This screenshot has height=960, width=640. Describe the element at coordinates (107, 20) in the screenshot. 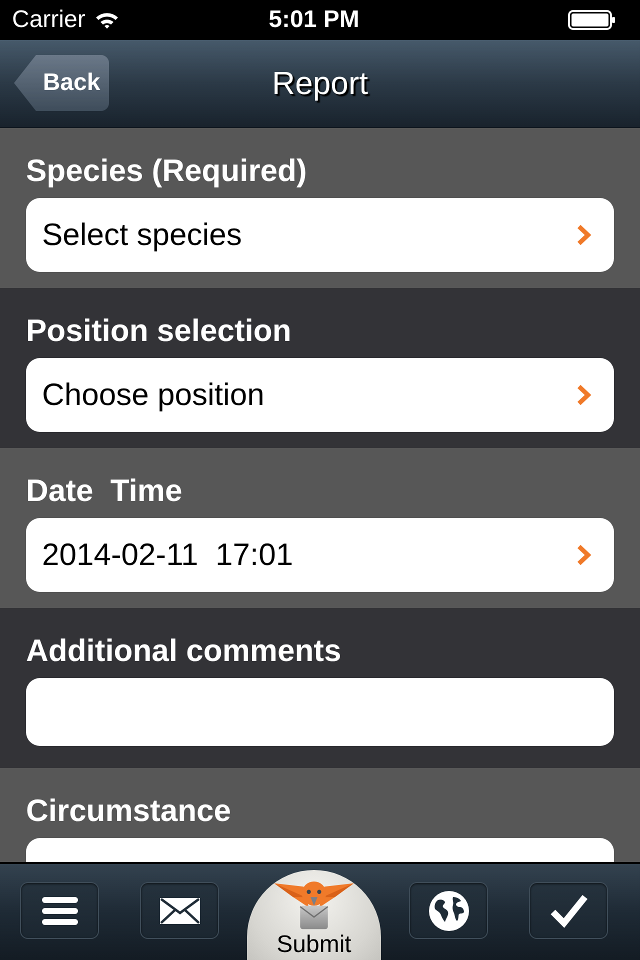

I see `wifi-icon` at that location.